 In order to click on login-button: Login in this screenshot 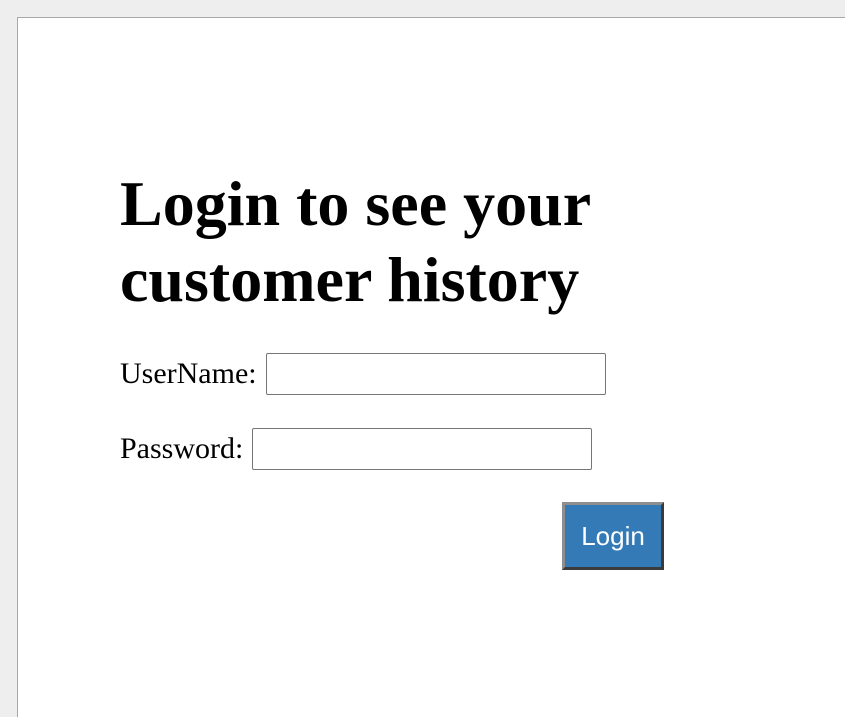, I will do `click(613, 536)`.